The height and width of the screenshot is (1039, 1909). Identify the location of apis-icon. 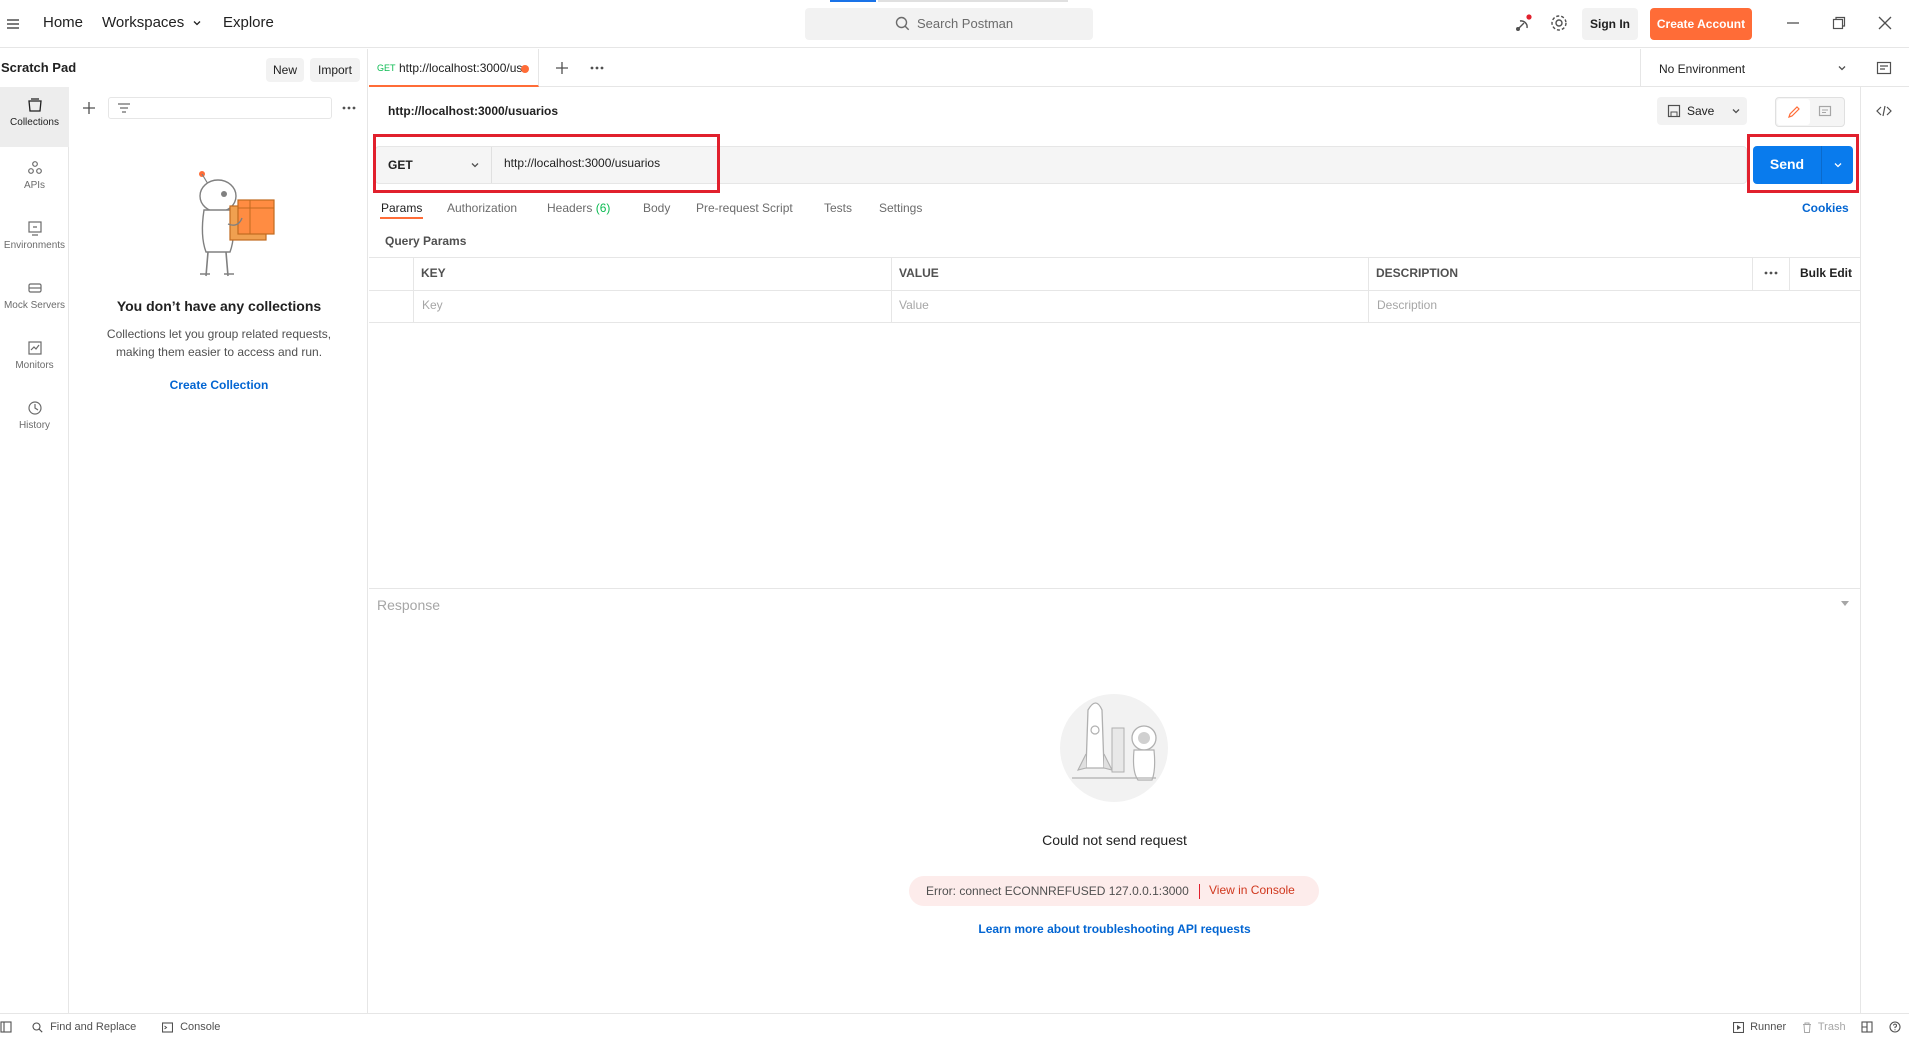
(34, 168).